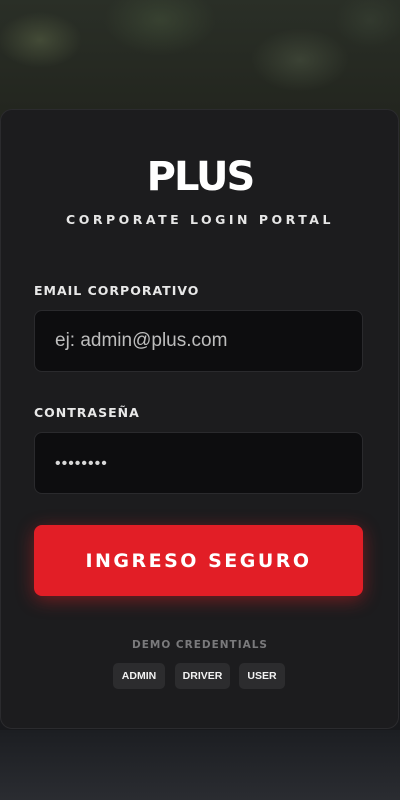 The width and height of the screenshot is (400, 800). Describe the element at coordinates (198, 341) in the screenshot. I see `email-field` at that location.